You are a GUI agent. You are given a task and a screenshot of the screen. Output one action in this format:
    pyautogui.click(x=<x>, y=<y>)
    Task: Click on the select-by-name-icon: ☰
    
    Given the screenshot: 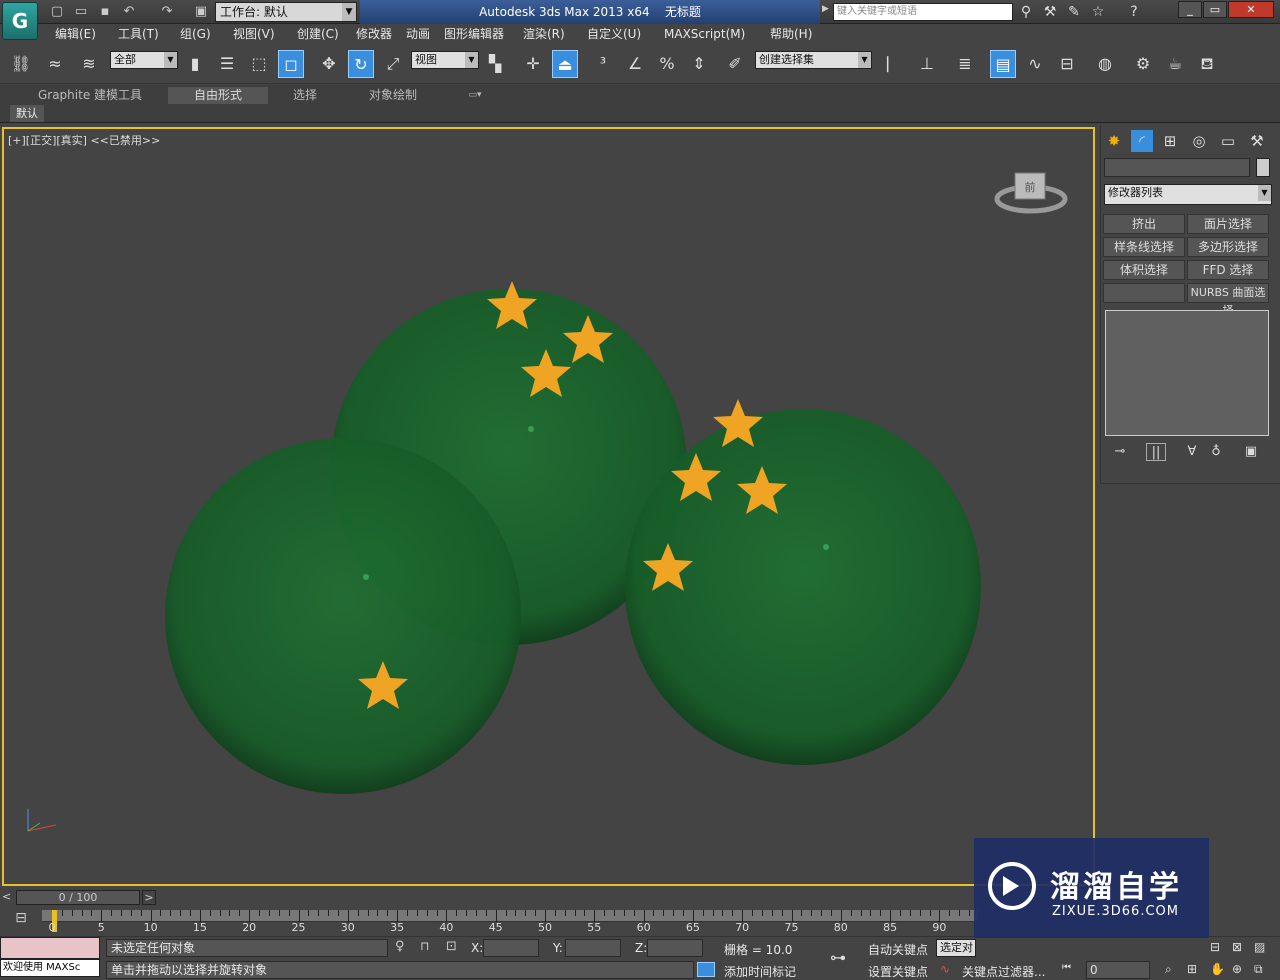 What is the action you would take?
    pyautogui.click(x=227, y=64)
    